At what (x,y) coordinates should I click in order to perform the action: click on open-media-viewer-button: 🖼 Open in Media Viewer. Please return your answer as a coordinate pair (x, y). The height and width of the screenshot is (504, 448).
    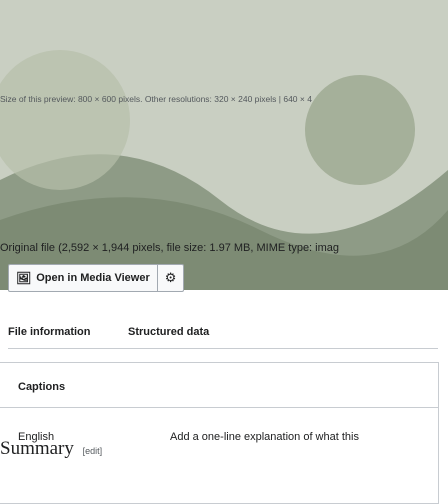
    Looking at the image, I should click on (83, 278).